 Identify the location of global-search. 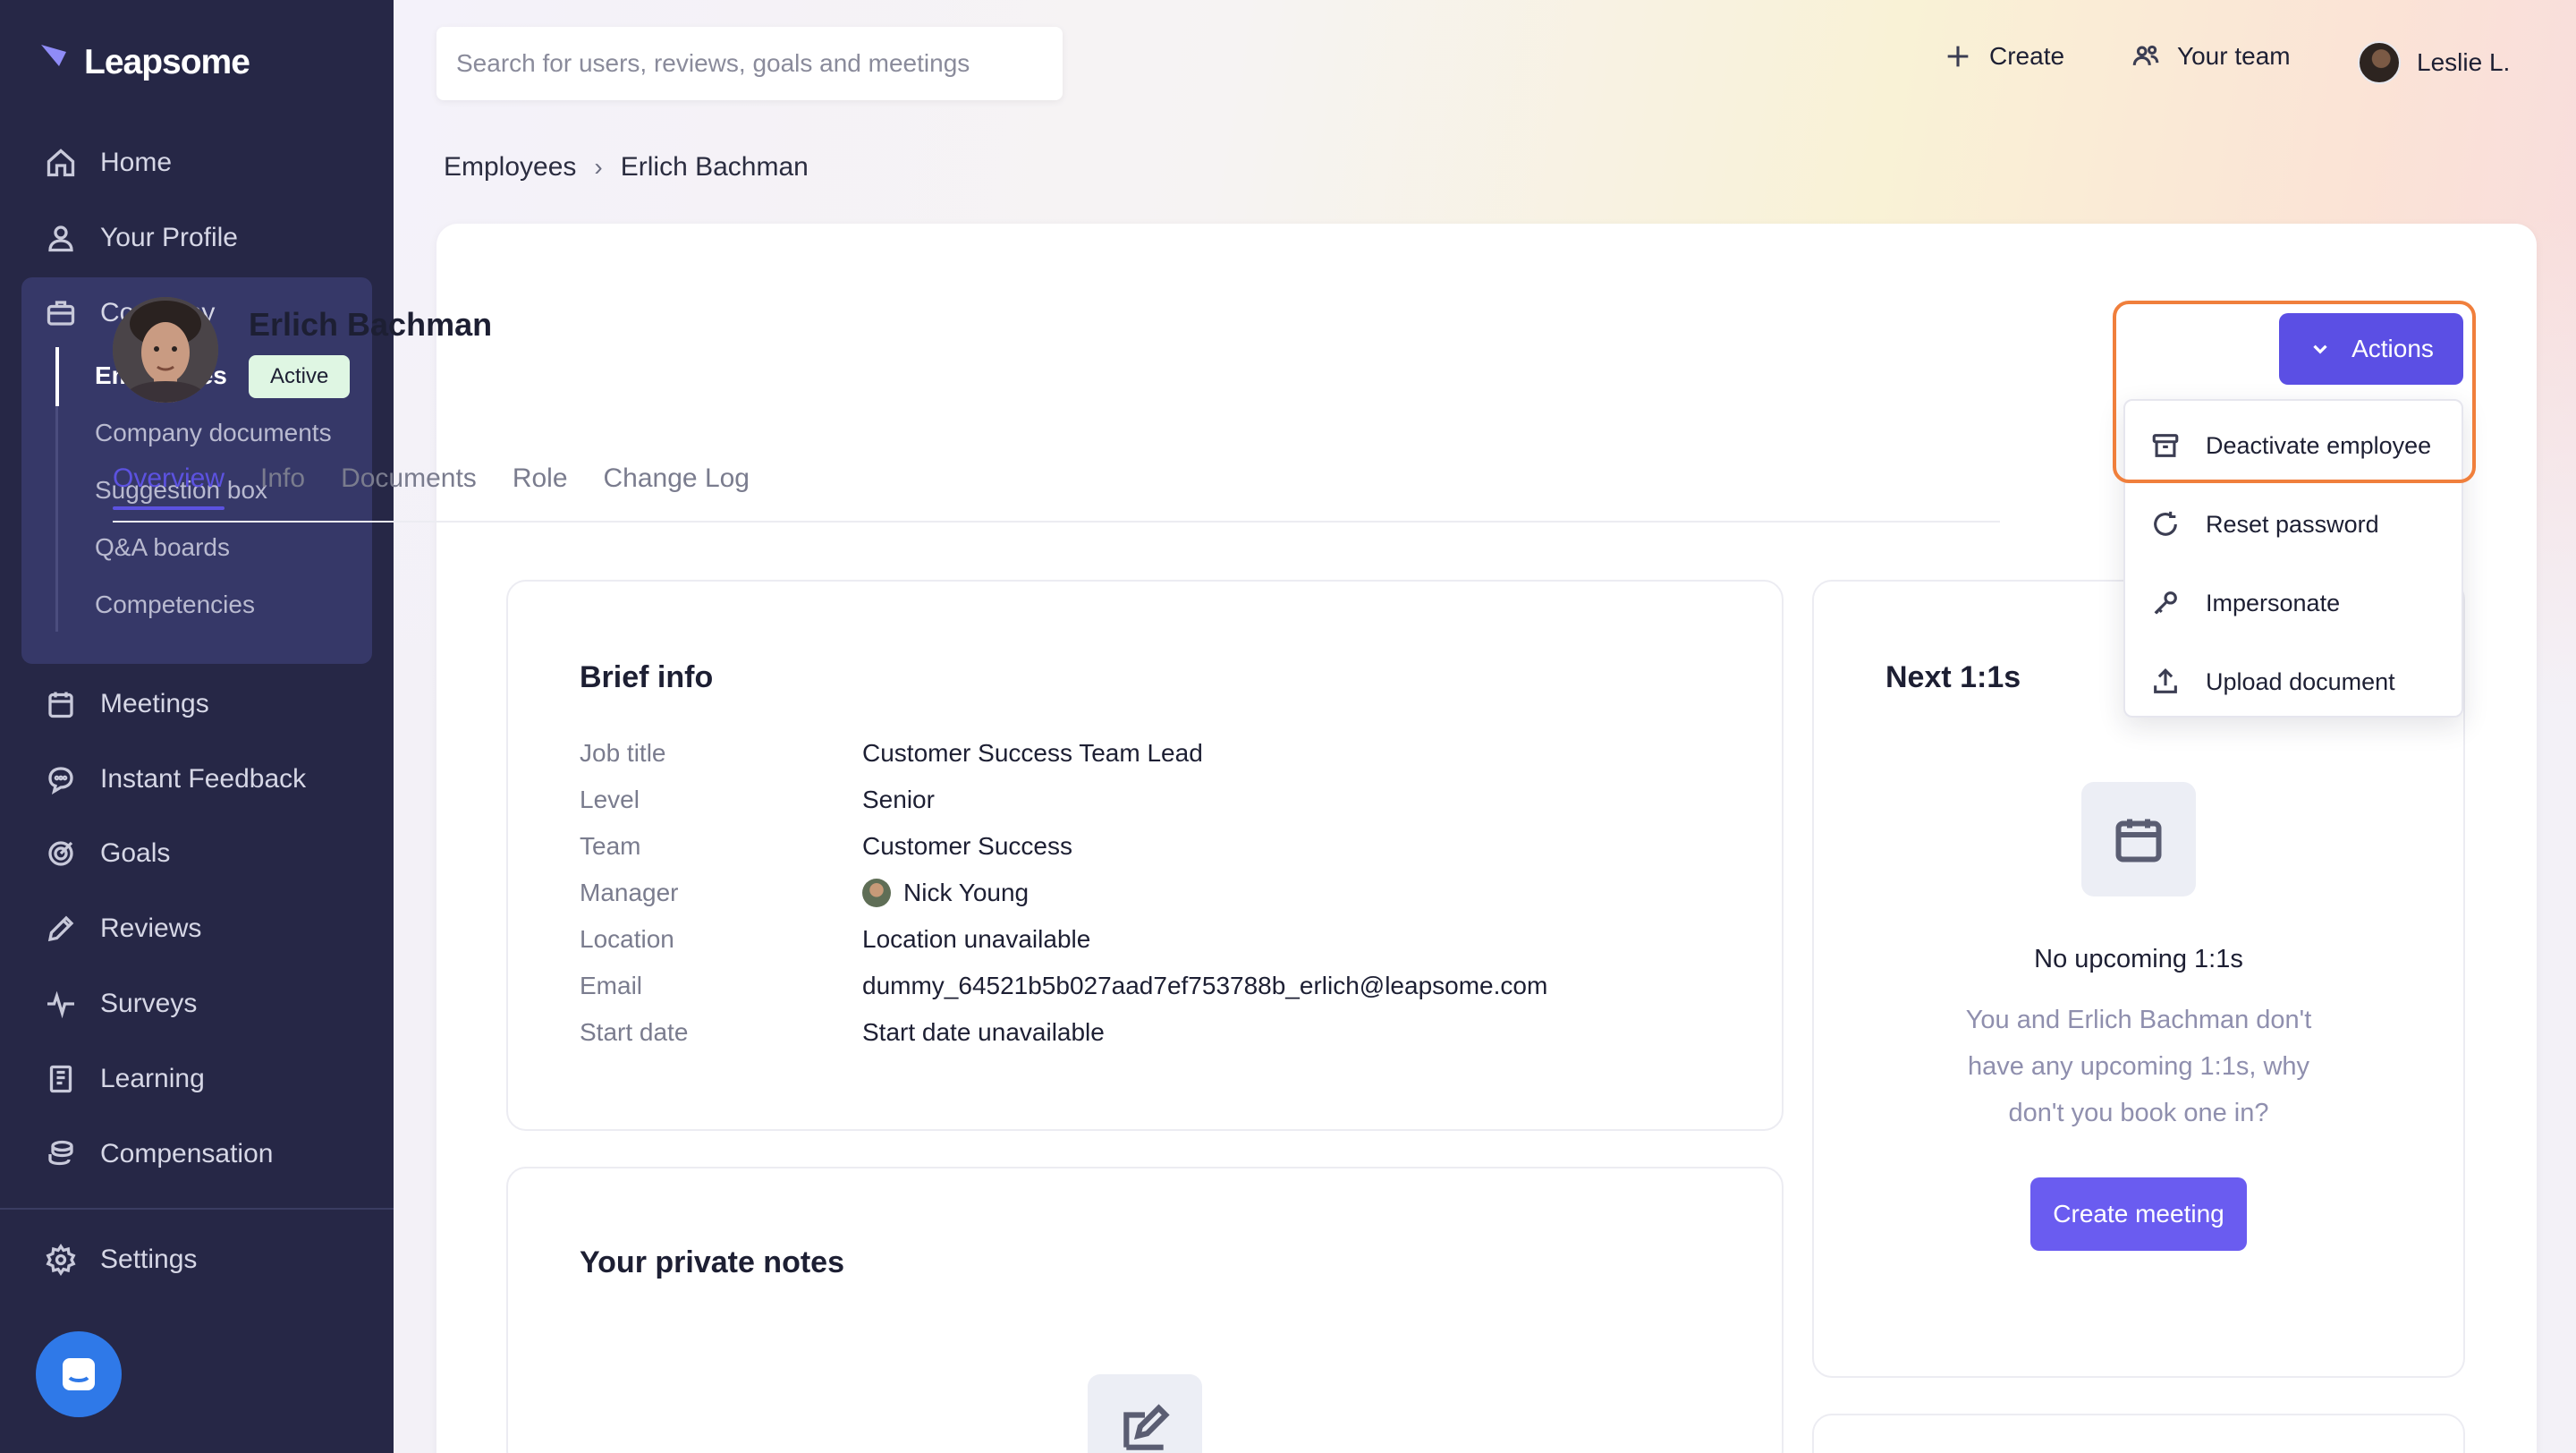
(749, 63).